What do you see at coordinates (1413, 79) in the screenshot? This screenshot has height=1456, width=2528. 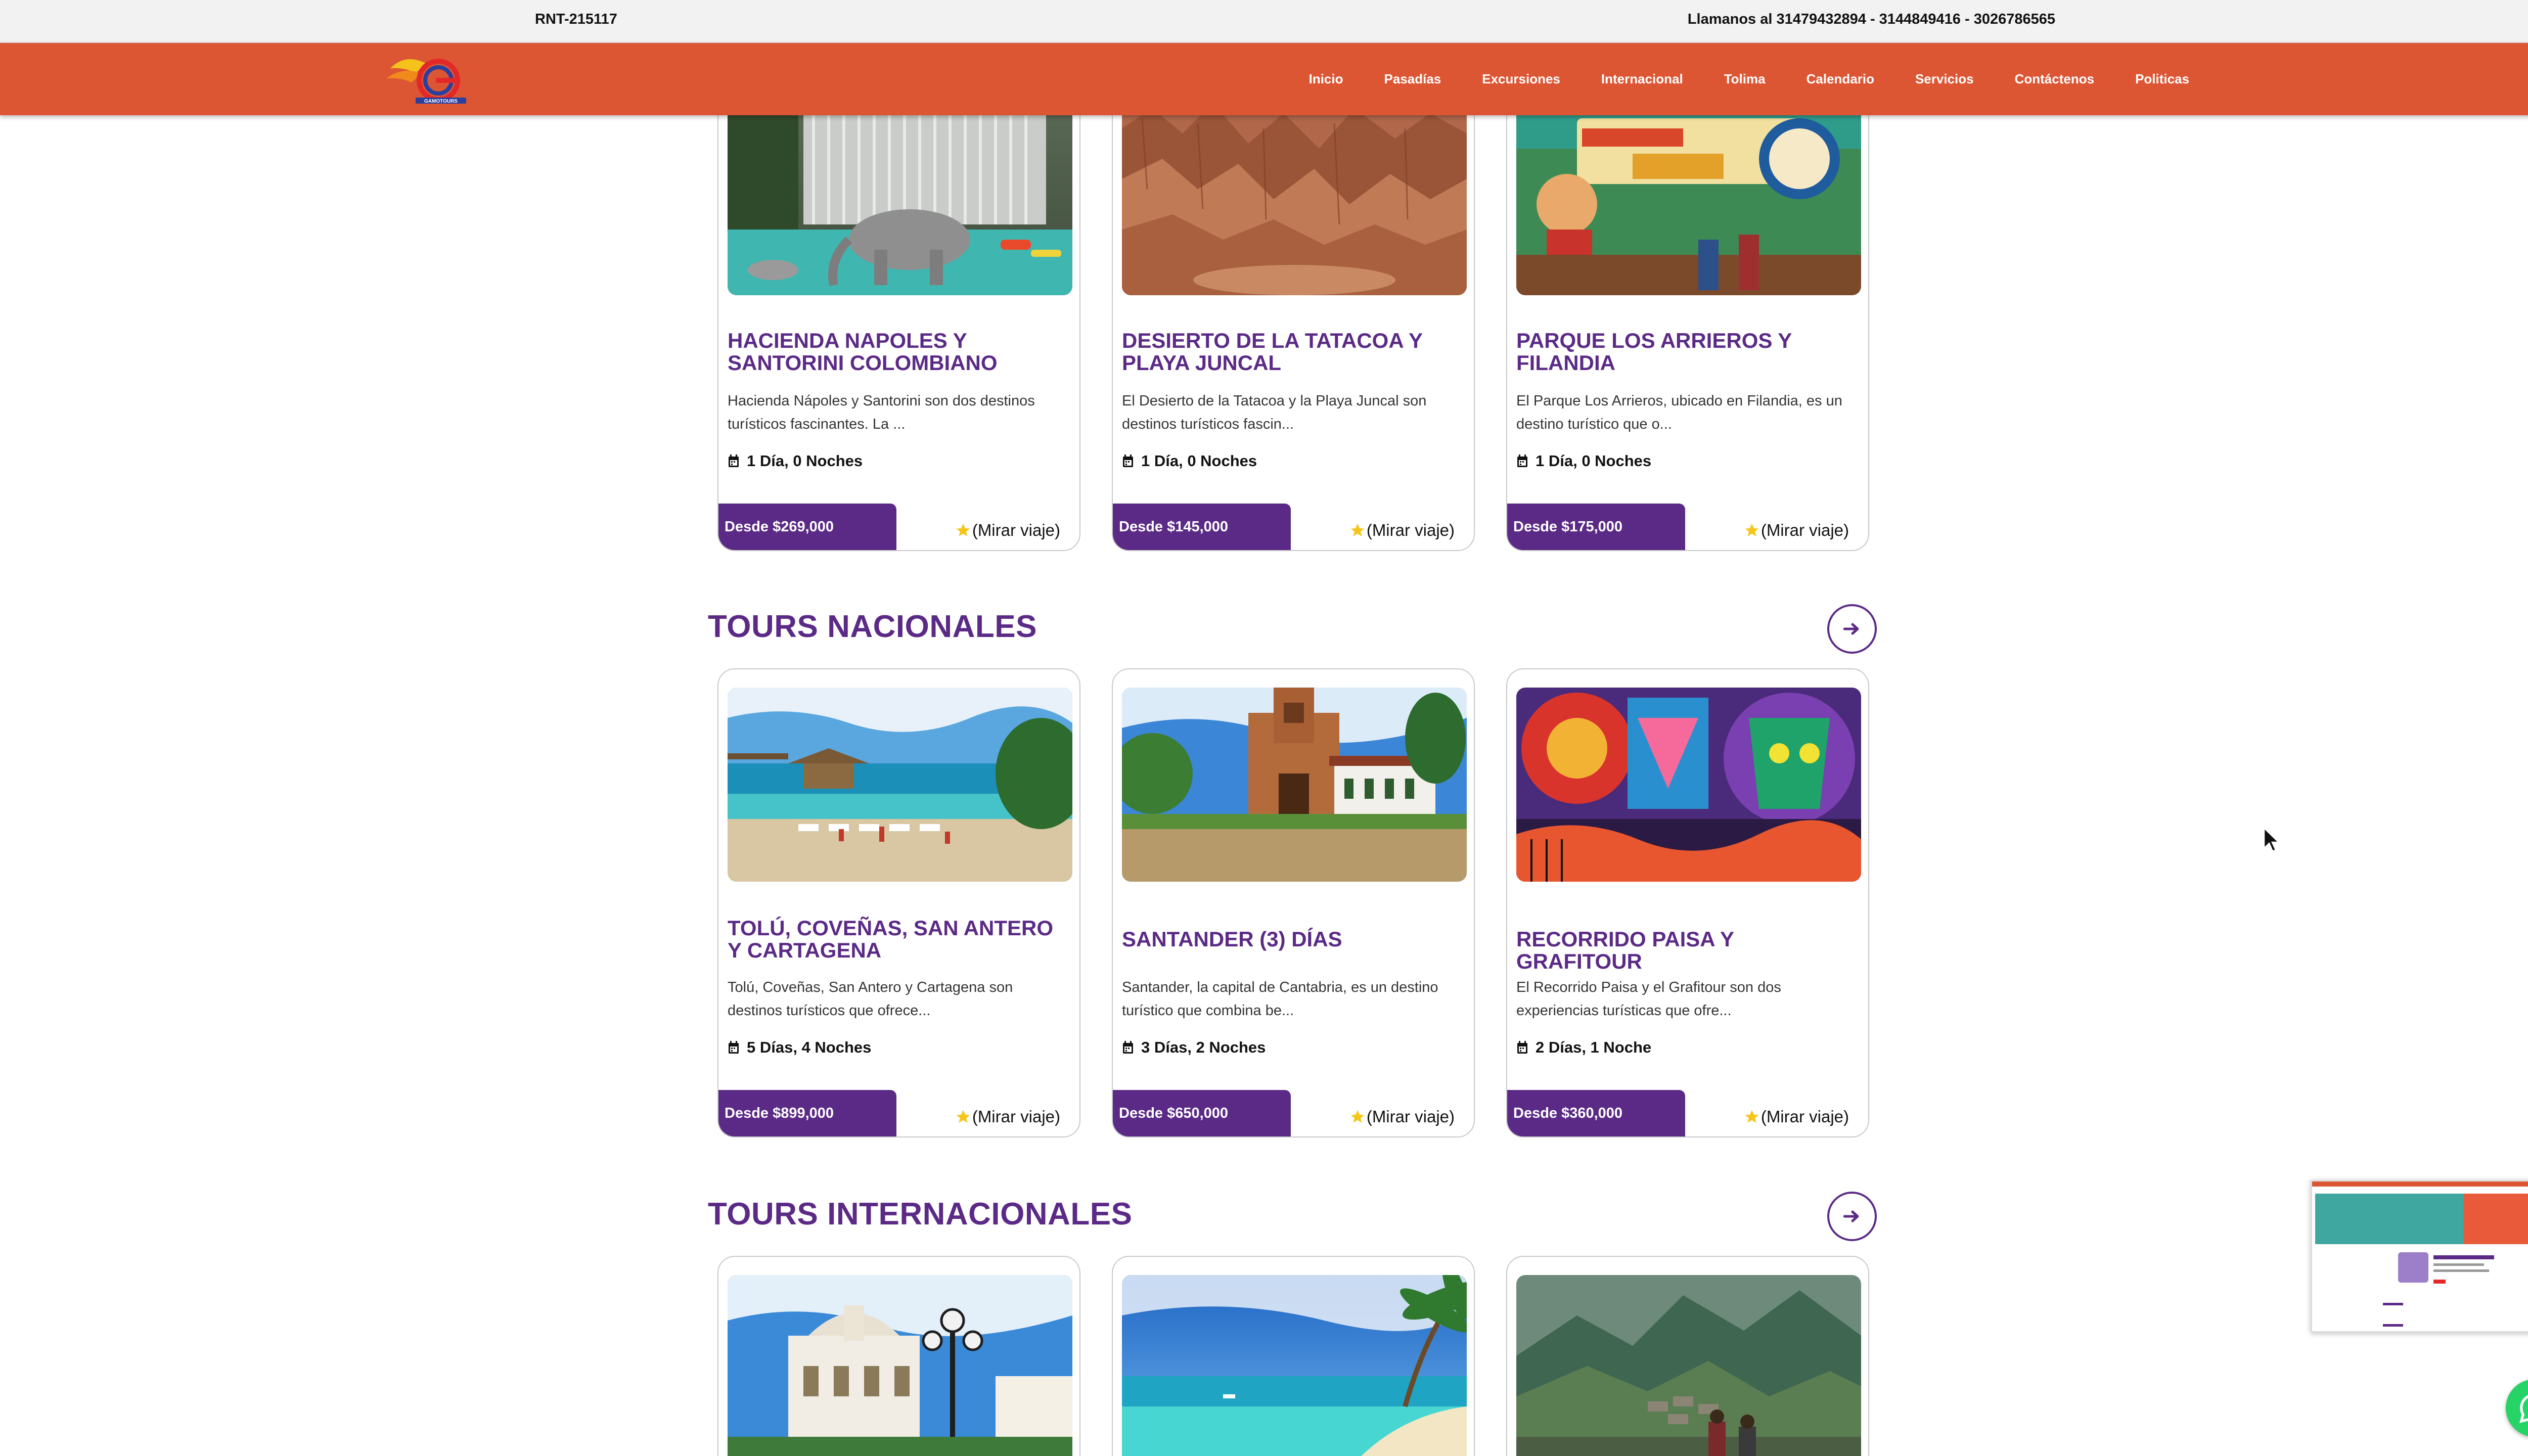 I see `nav-pasadias: Pasadías` at bounding box center [1413, 79].